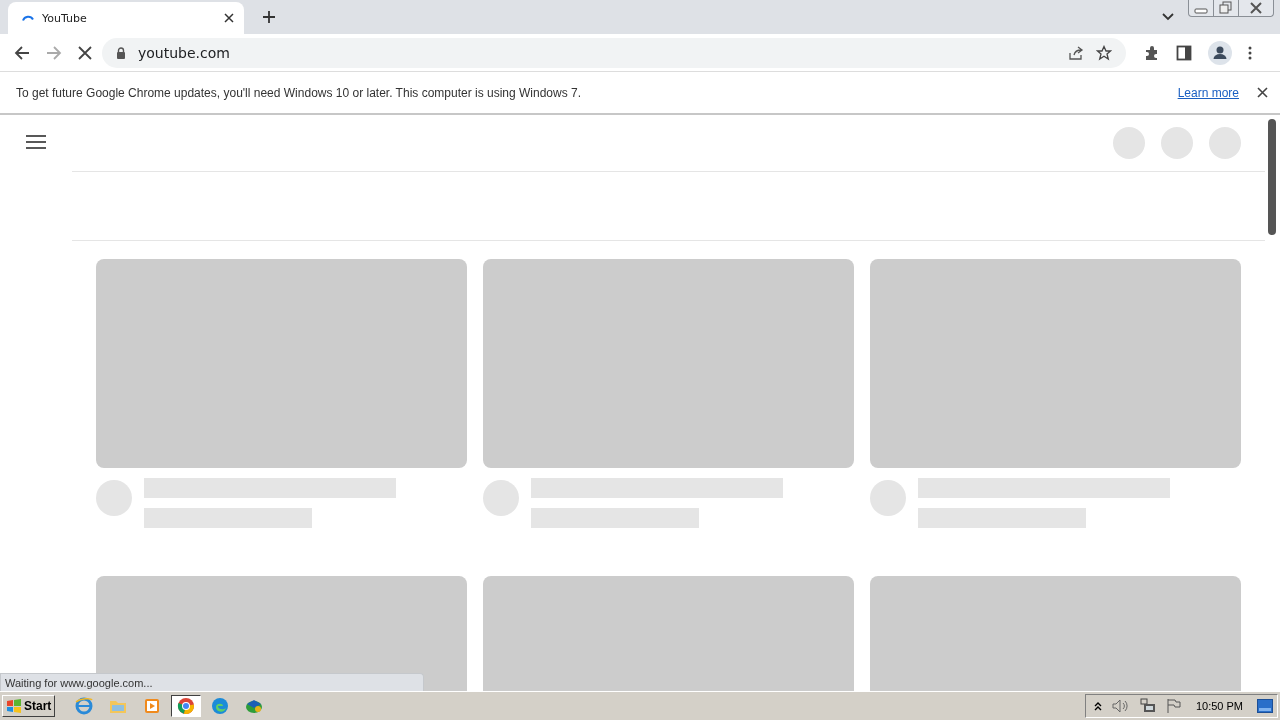 The height and width of the screenshot is (720, 1280). What do you see at coordinates (1104, 52) in the screenshot?
I see `star-icon` at bounding box center [1104, 52].